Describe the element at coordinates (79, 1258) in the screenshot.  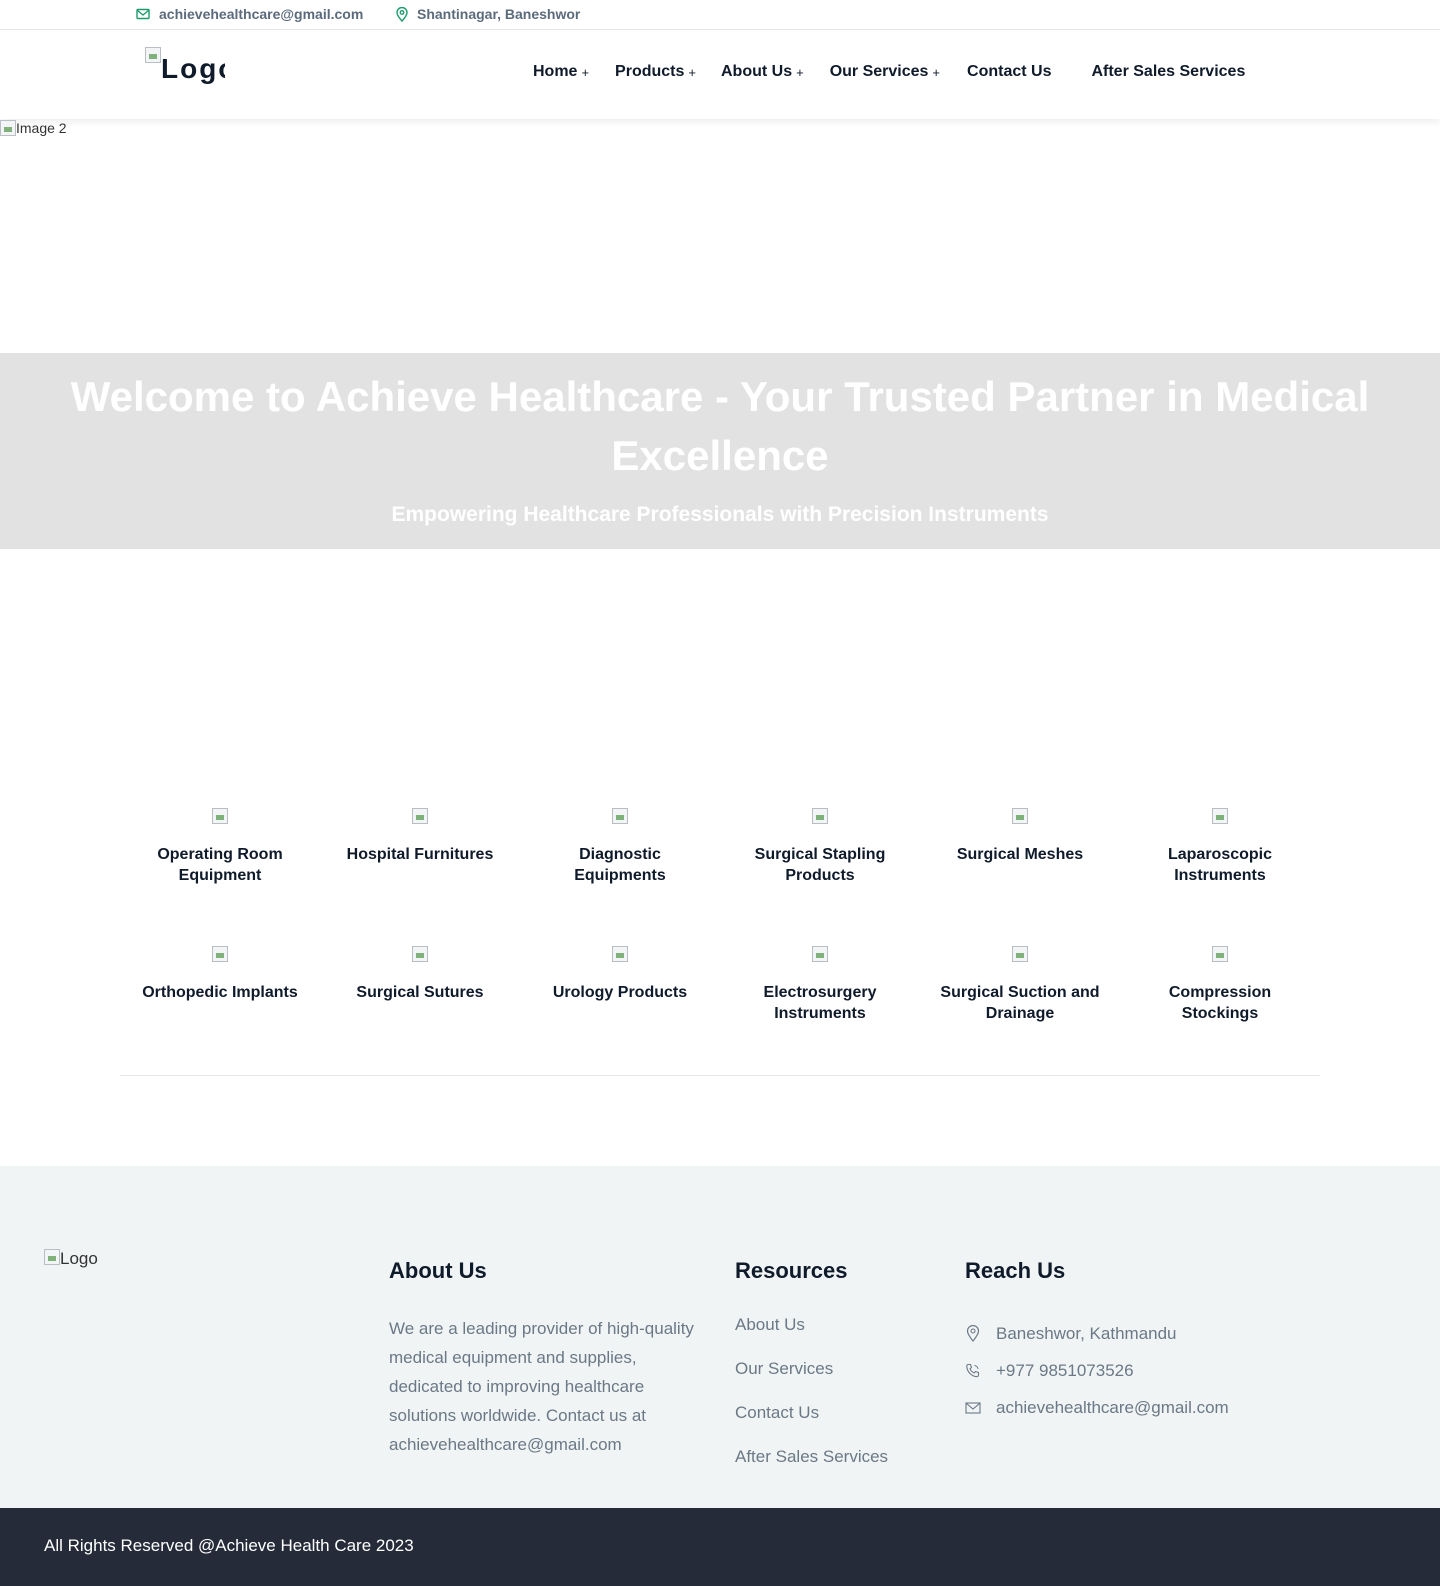
I see `footer-logo-alt: Logo` at that location.